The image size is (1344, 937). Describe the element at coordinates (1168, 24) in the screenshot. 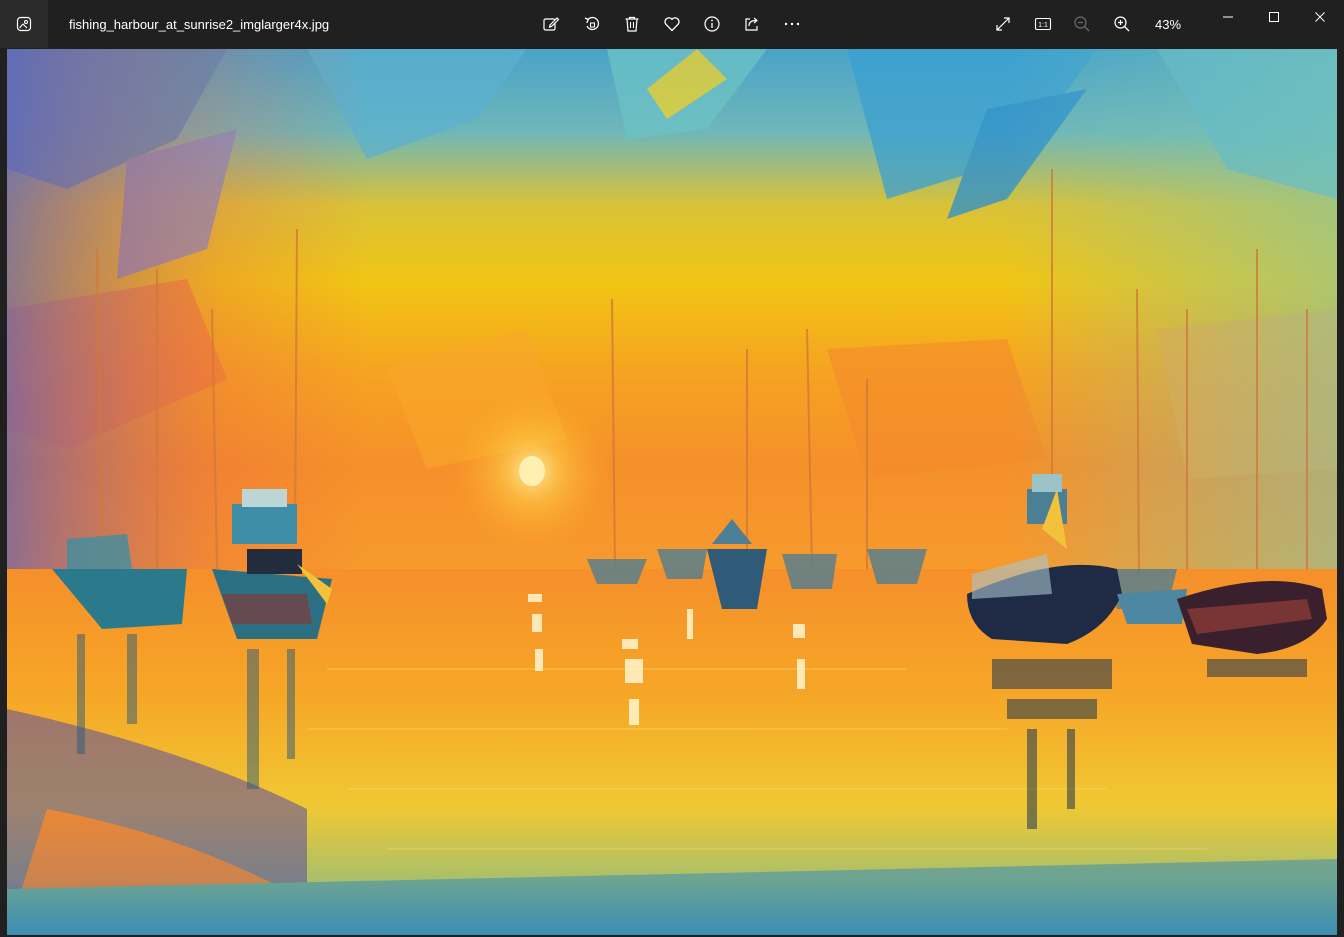

I see `zoom-level: 43%` at that location.